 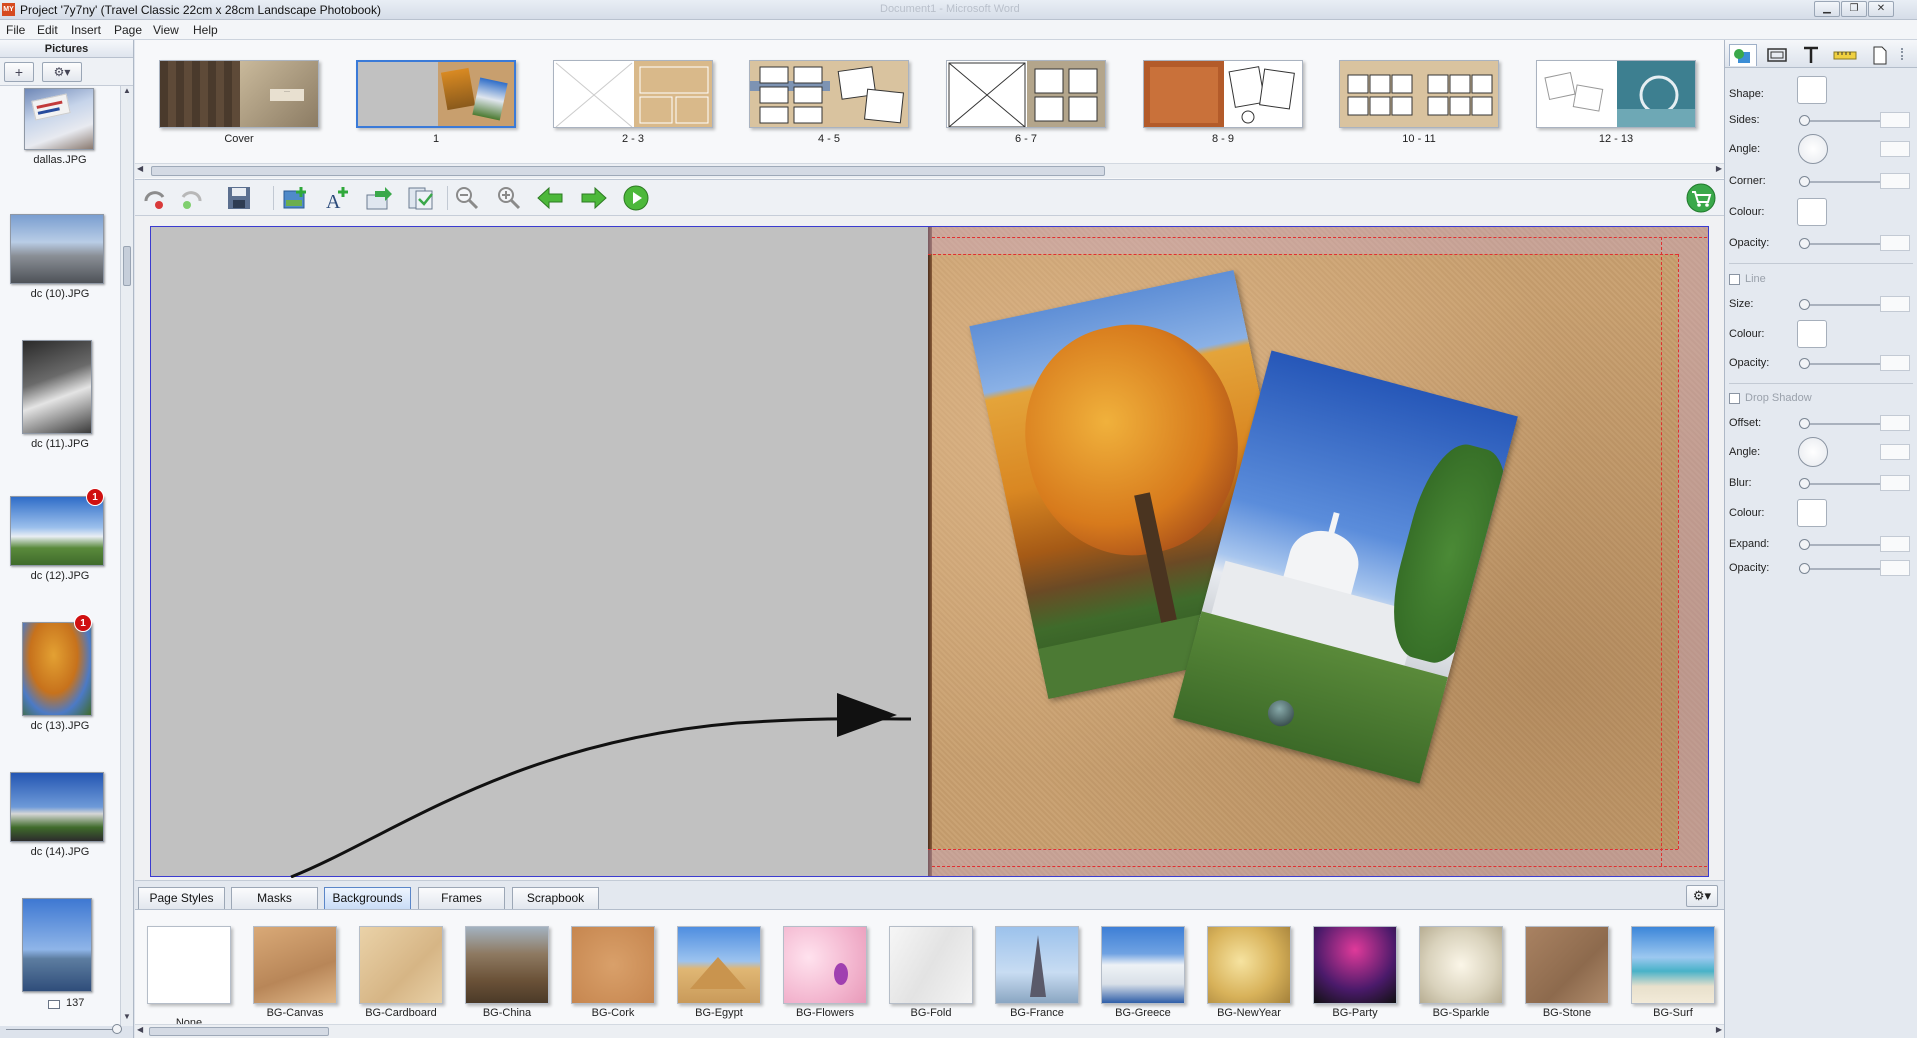 I want to click on expand-input, so click(x=1895, y=544).